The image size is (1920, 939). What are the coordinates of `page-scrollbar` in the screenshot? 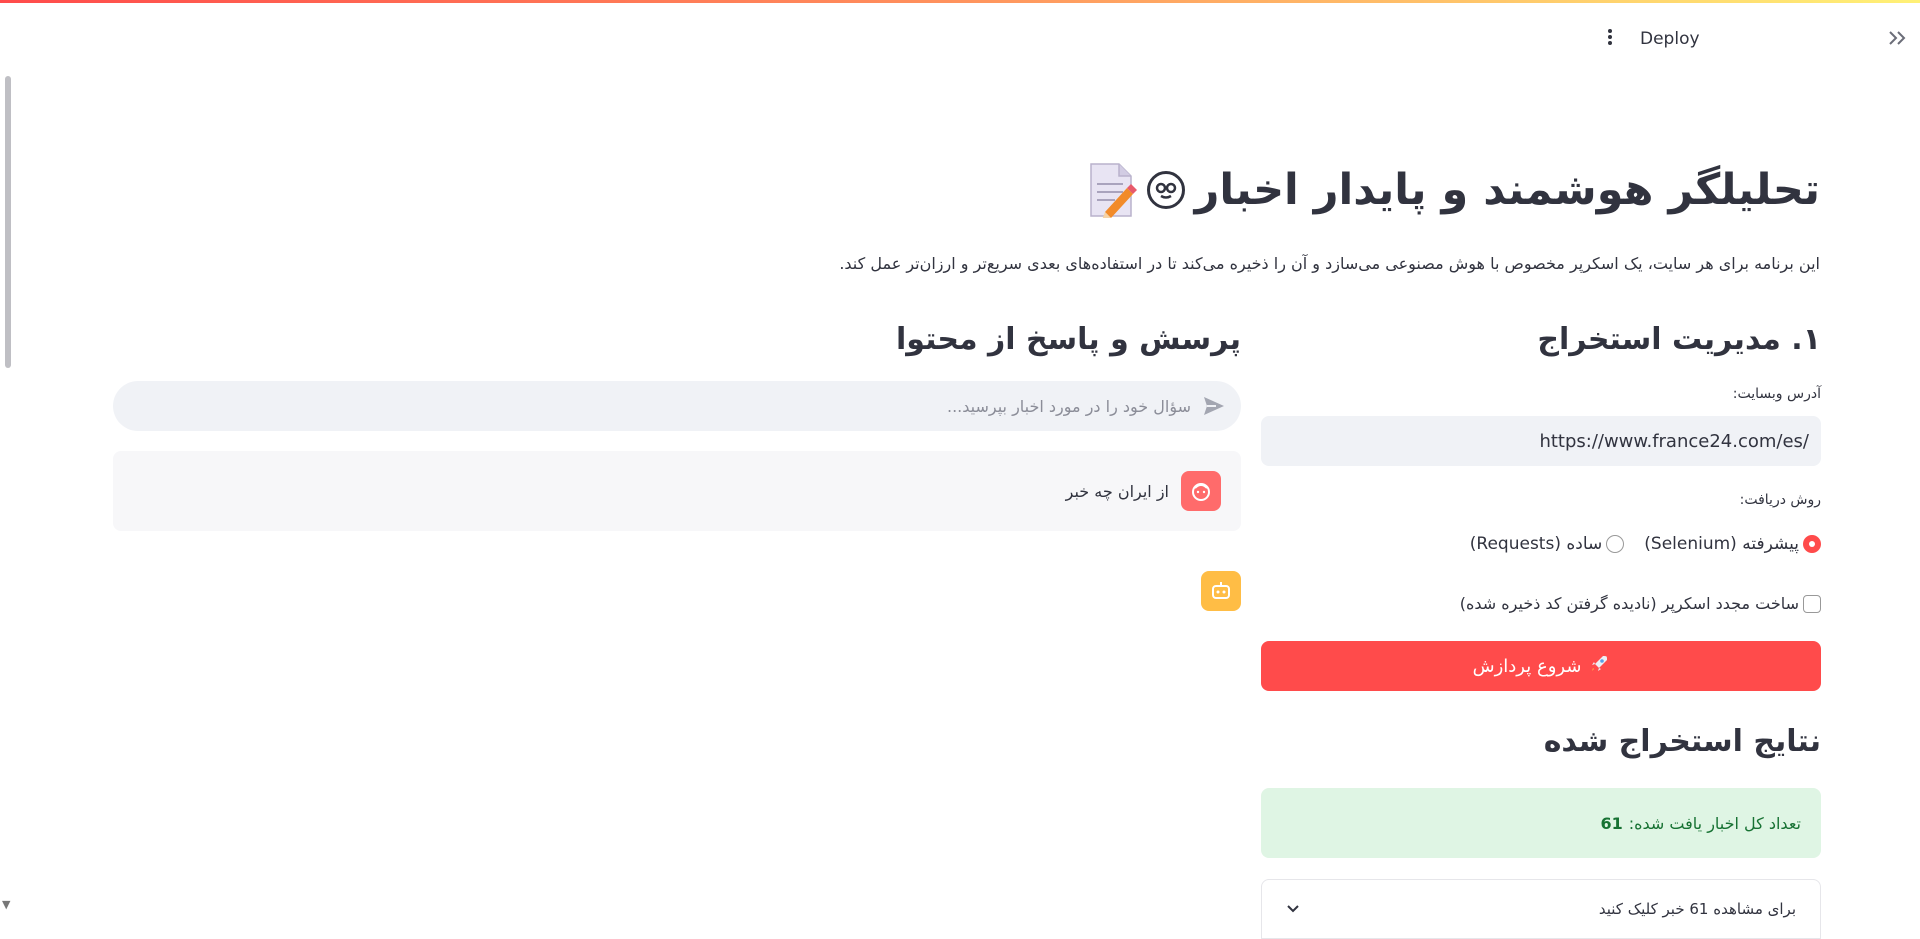 It's located at (8, 222).